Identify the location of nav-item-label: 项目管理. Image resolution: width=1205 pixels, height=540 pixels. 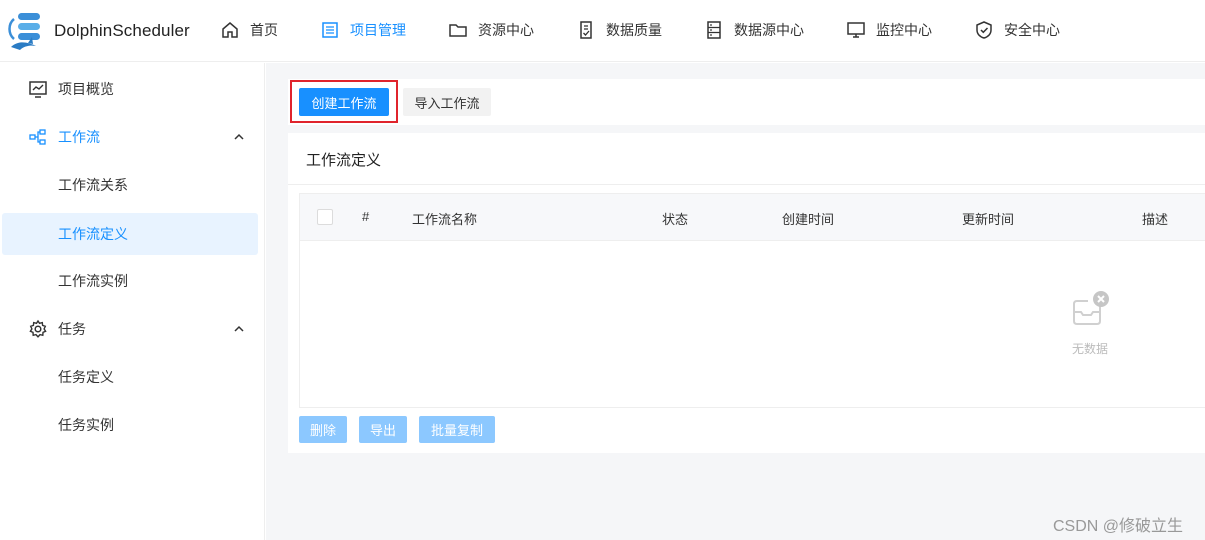
(378, 30).